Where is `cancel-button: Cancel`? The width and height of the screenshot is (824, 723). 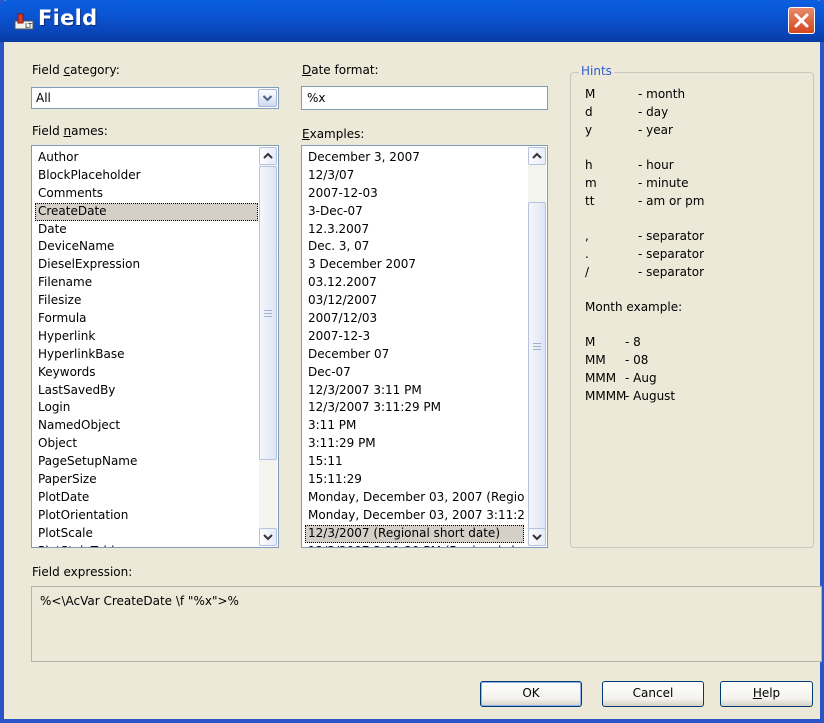 cancel-button: Cancel is located at coordinates (653, 694).